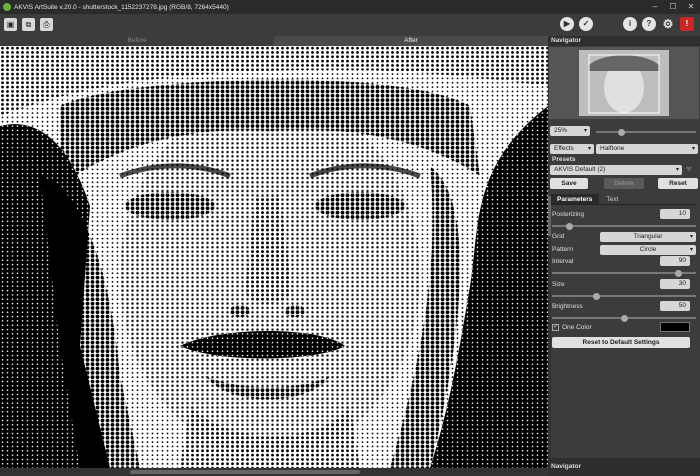 This screenshot has height=476, width=700. Describe the element at coordinates (624, 226) in the screenshot. I see `posterizing-slider` at that location.